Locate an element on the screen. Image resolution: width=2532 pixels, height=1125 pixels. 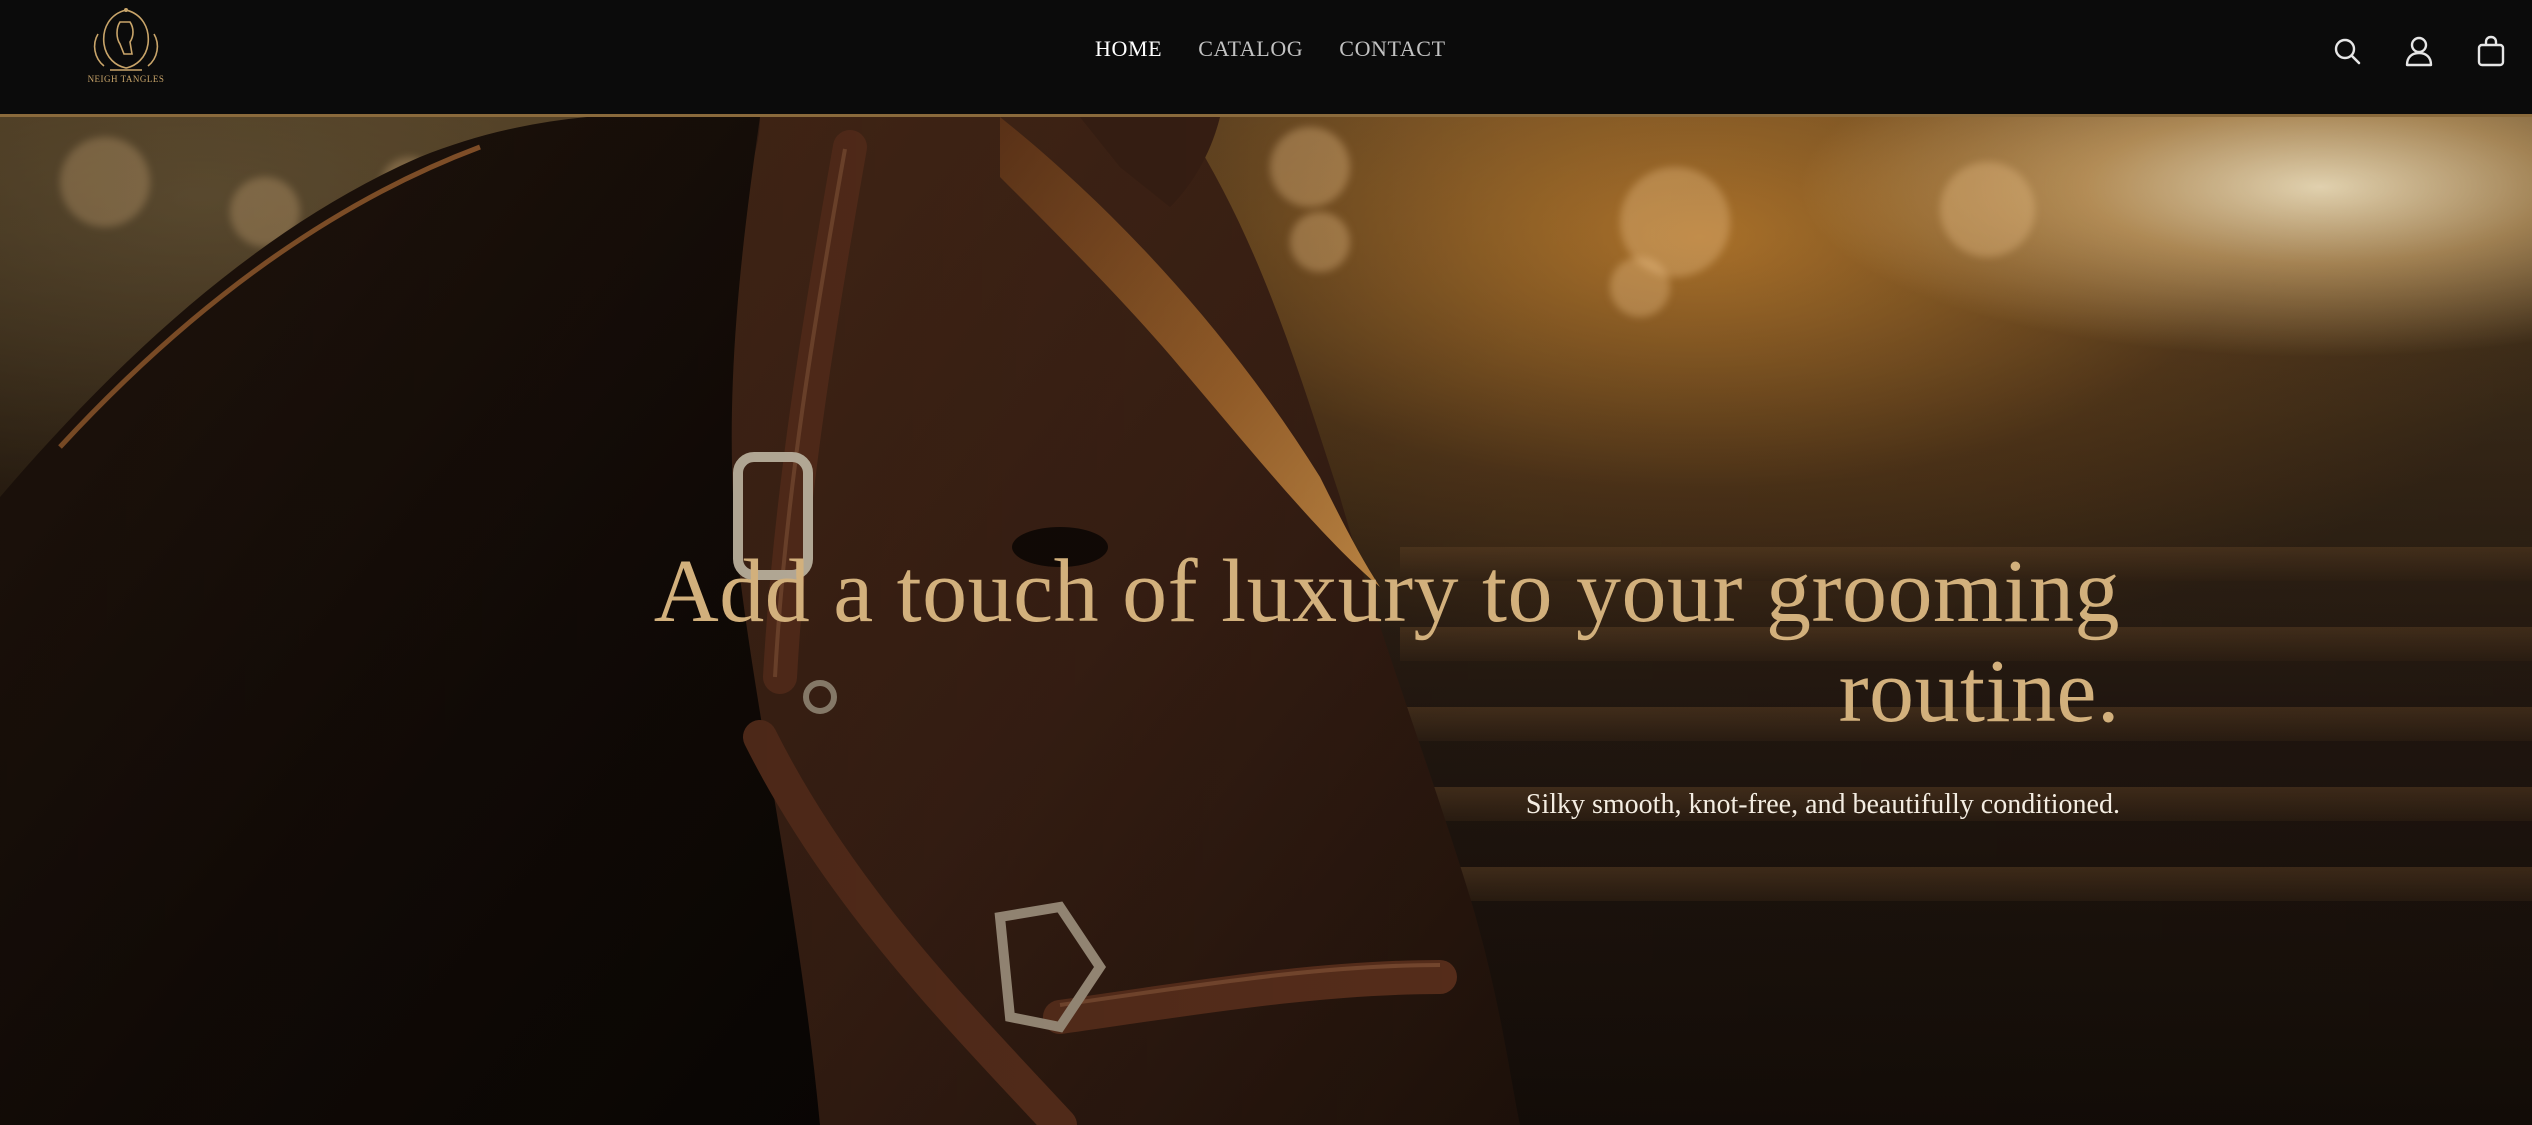
main-nav: HOME CATALOG CONTACT is located at coordinates (1270, 49).